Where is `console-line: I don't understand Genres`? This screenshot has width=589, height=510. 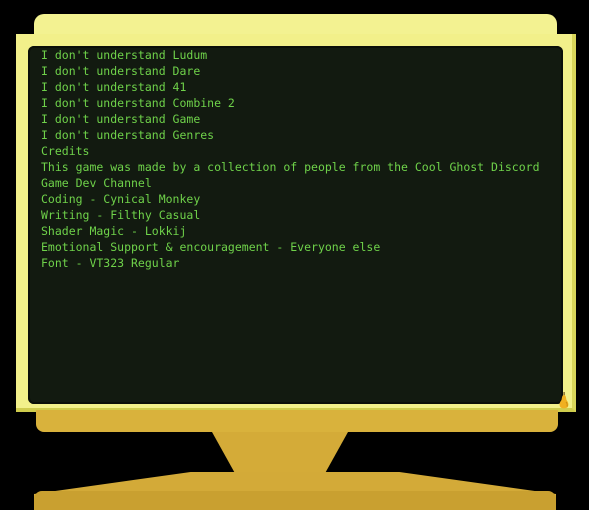
console-line: I don't understand Genres is located at coordinates (128, 135).